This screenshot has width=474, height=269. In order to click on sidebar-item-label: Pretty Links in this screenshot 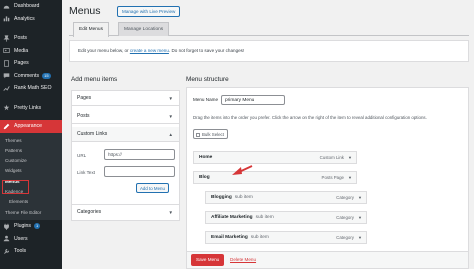, I will do `click(28, 107)`.